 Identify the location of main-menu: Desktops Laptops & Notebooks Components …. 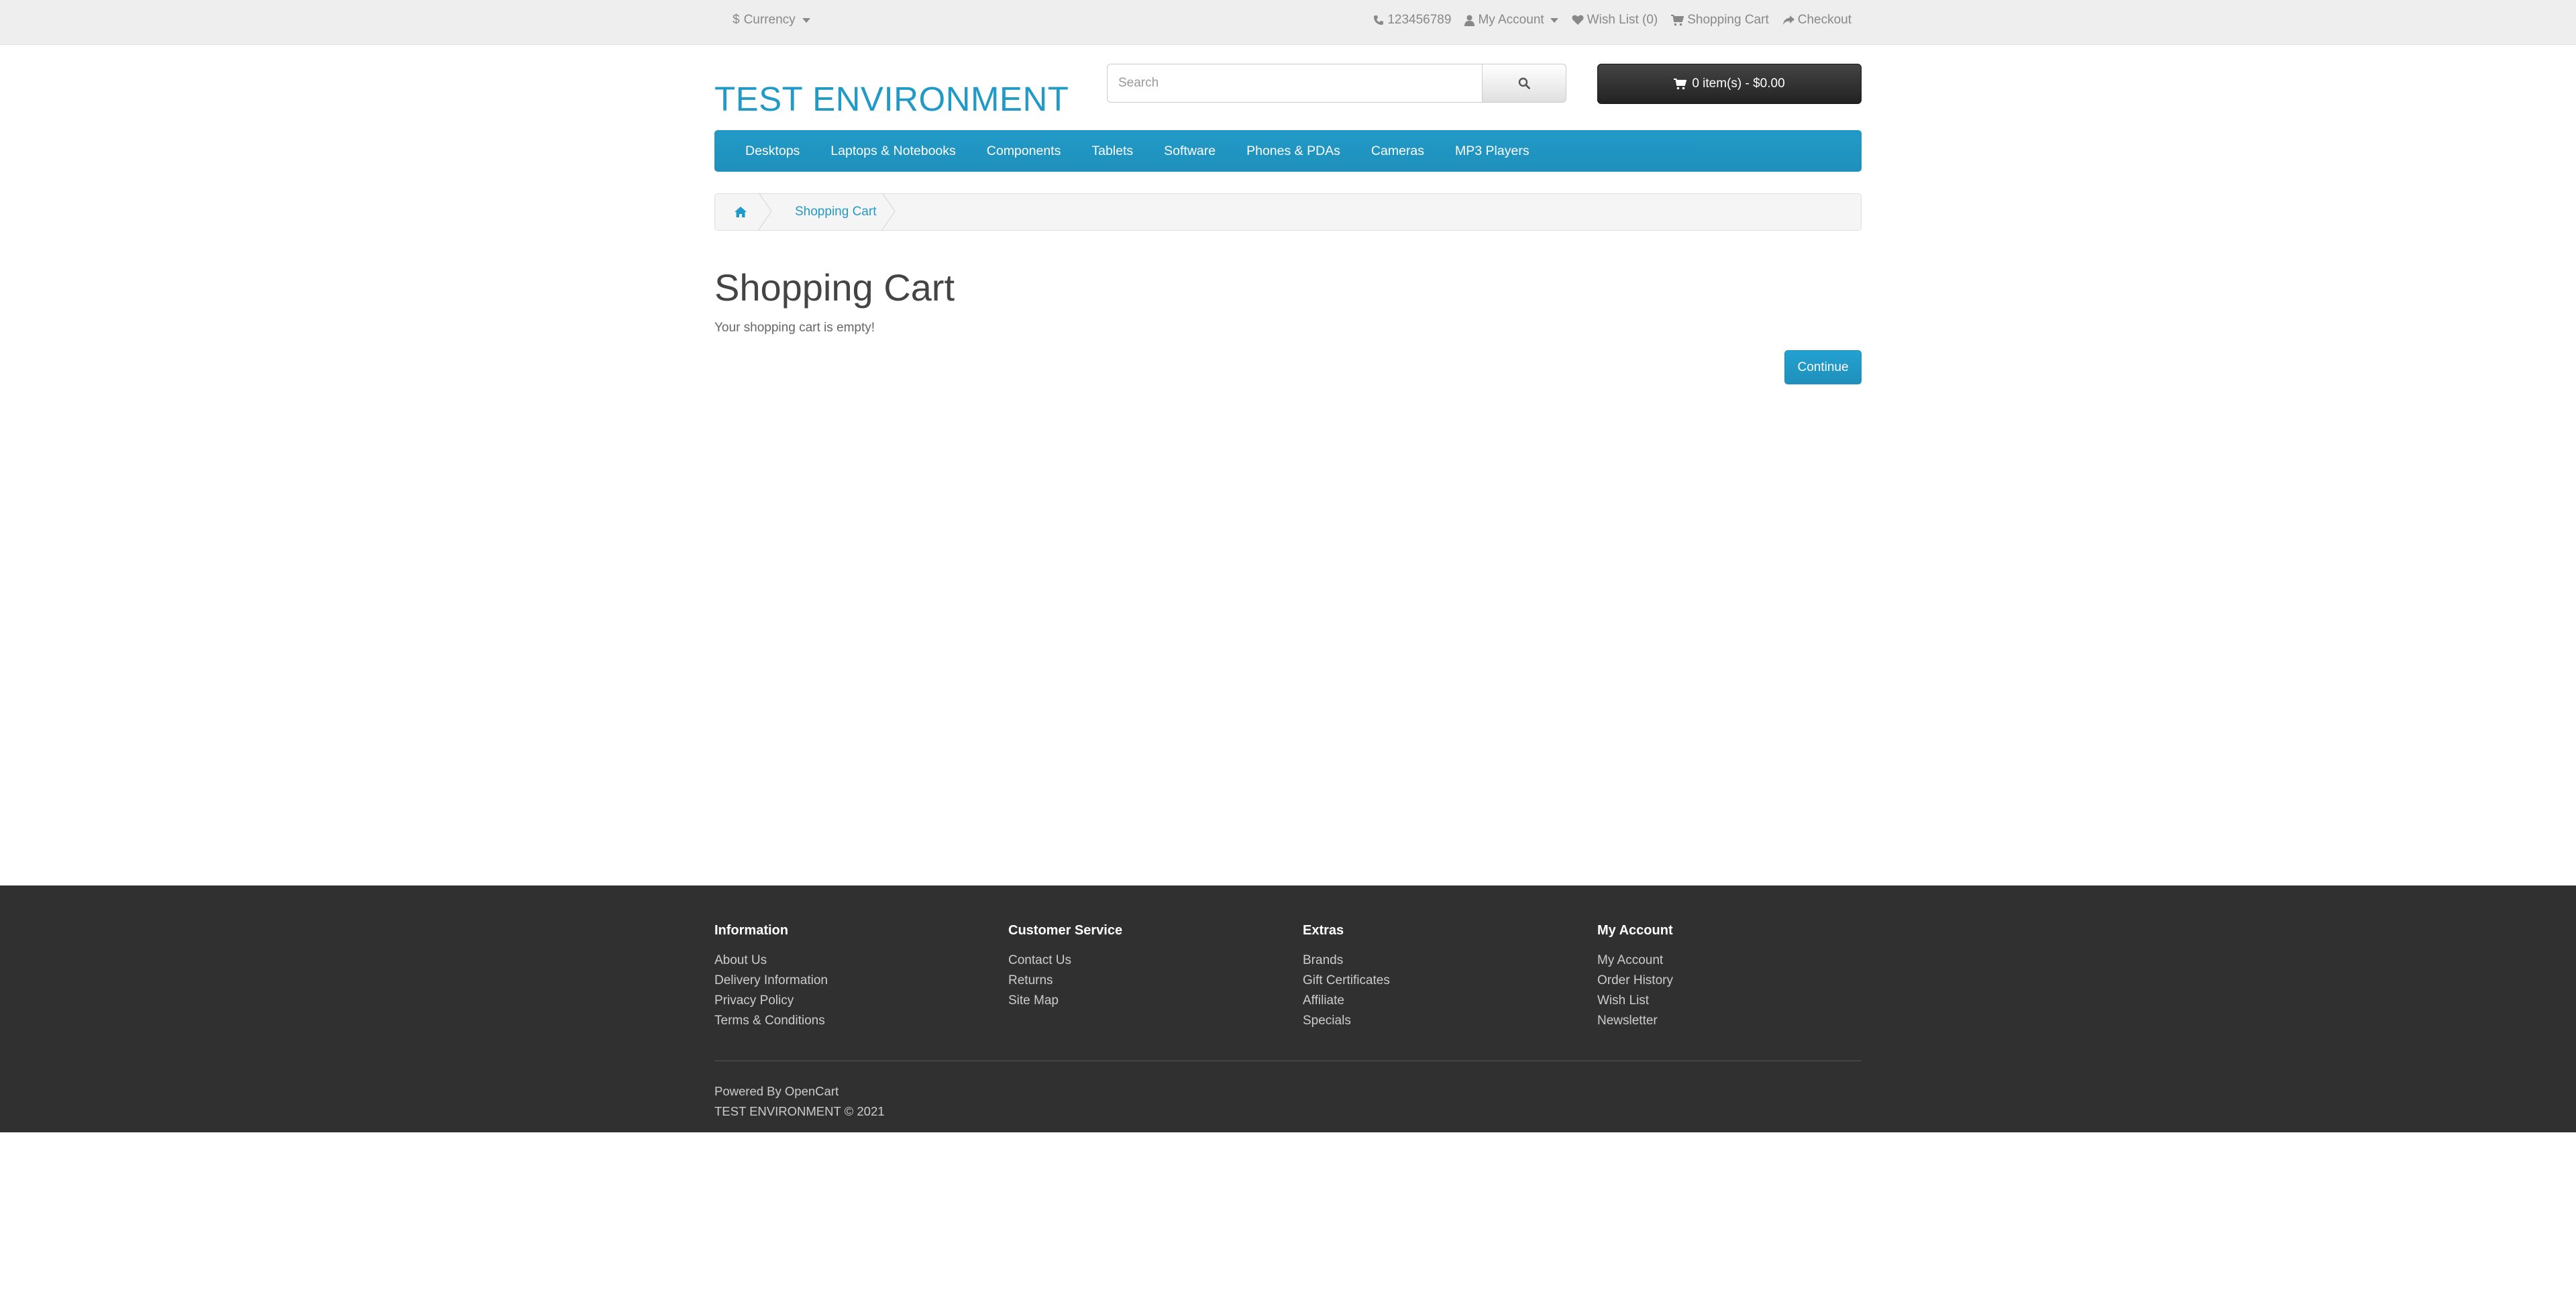
(1288, 151).